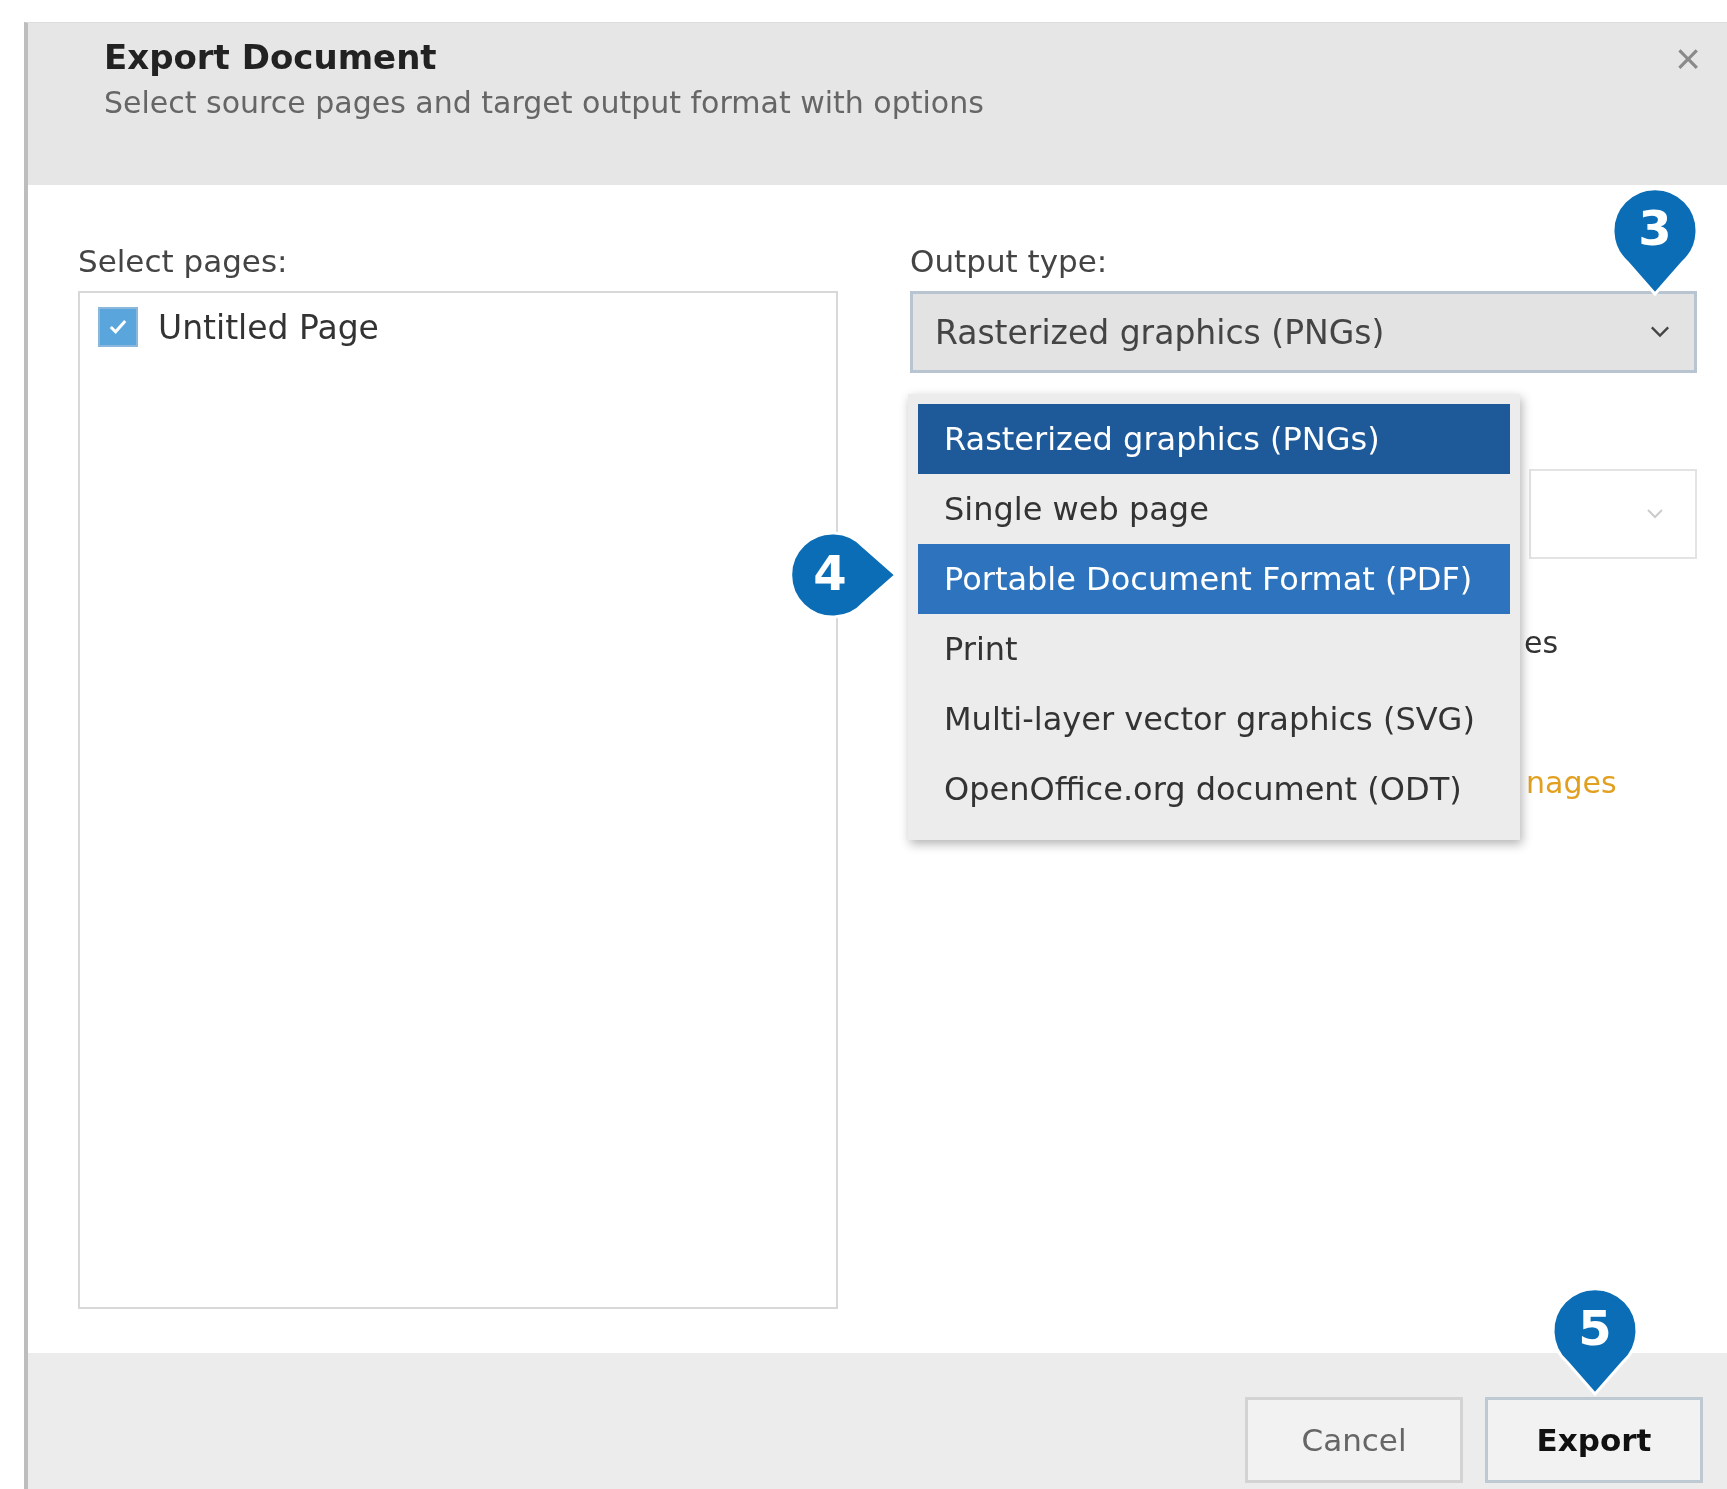 The image size is (1727, 1489). Describe the element at coordinates (118, 327) in the screenshot. I see `checkbox` at that location.